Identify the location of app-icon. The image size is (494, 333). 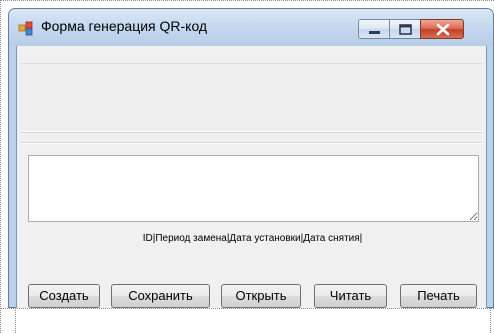
(26, 28).